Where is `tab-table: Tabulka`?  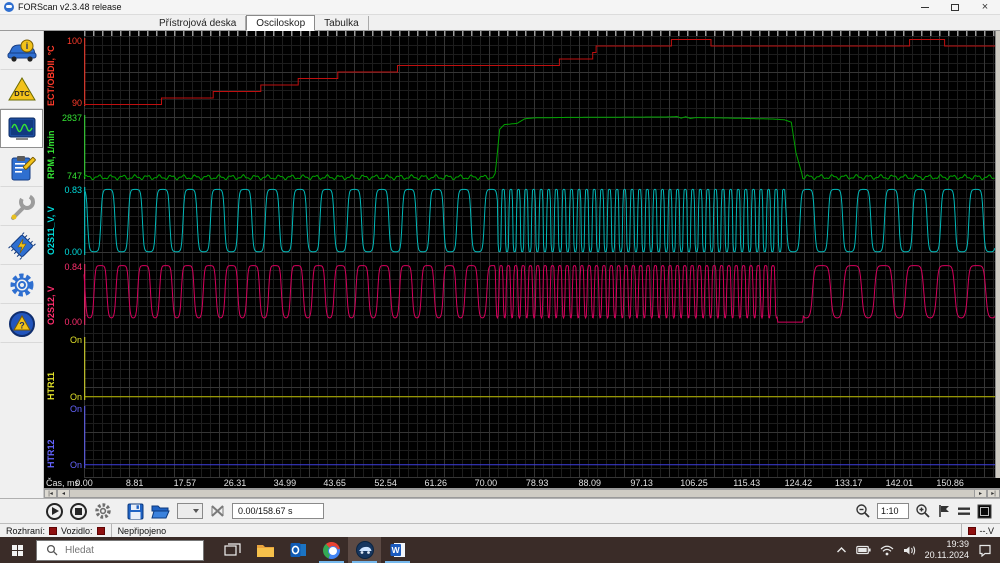
tab-table: Tabulka is located at coordinates (342, 23).